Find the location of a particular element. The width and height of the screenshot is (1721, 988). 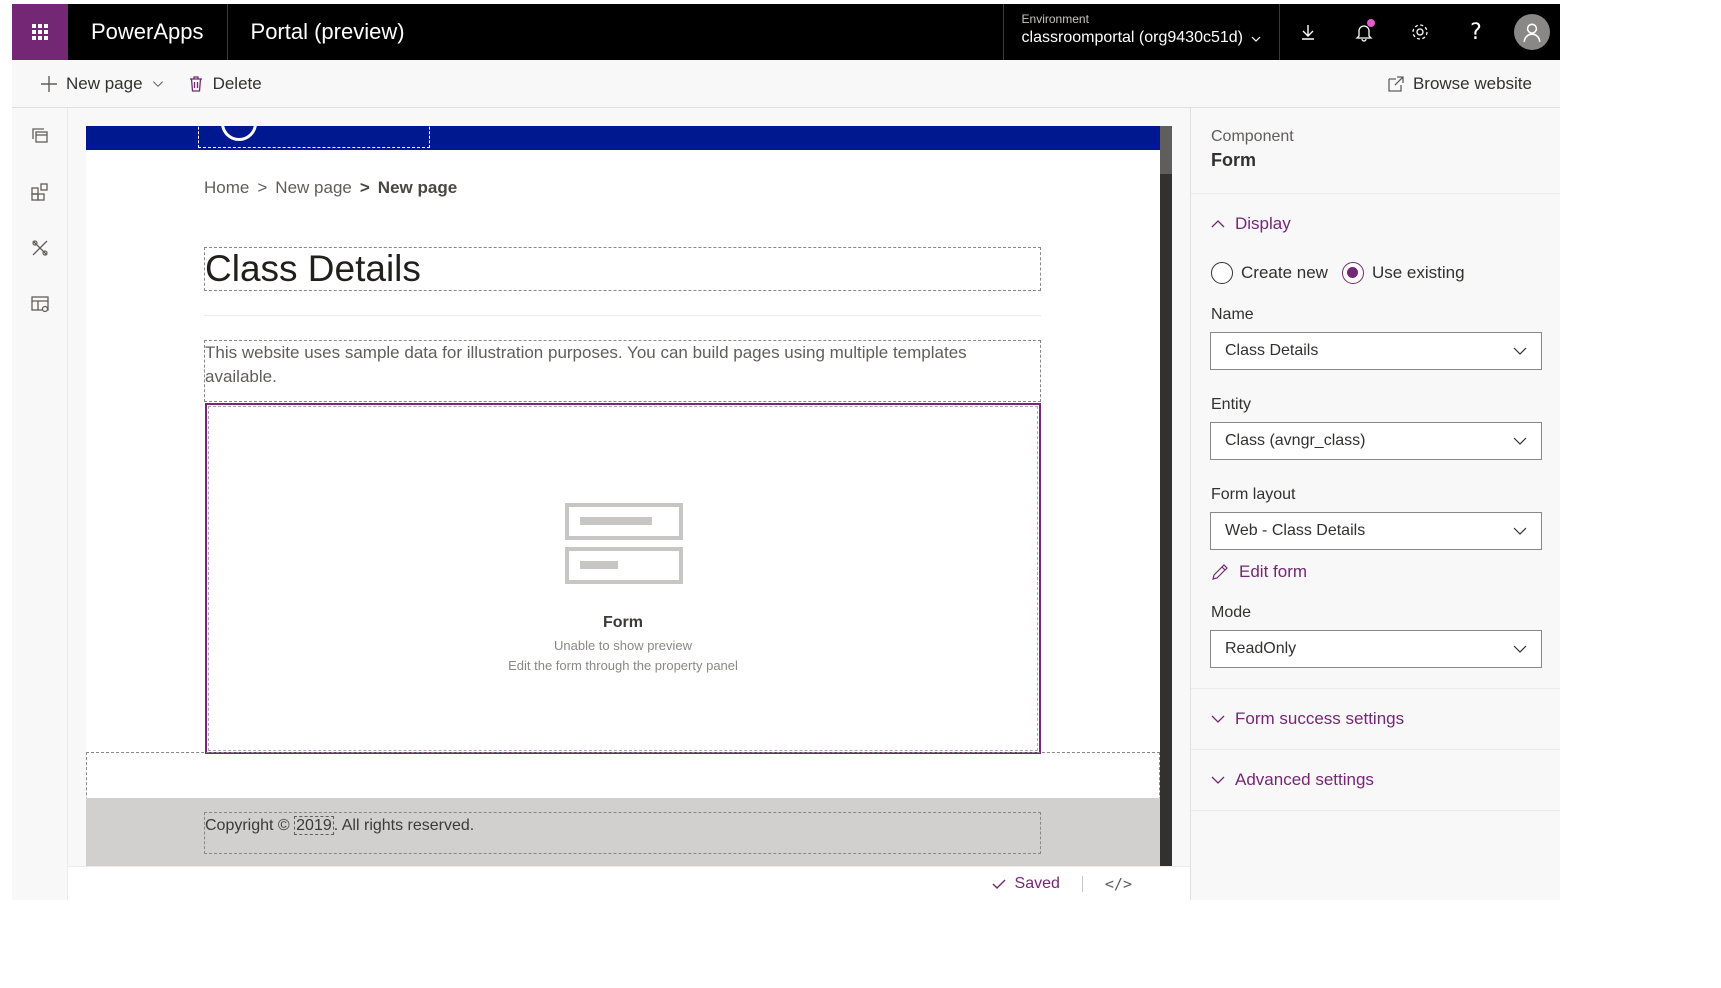

page-title: Class Details is located at coordinates (313, 268).